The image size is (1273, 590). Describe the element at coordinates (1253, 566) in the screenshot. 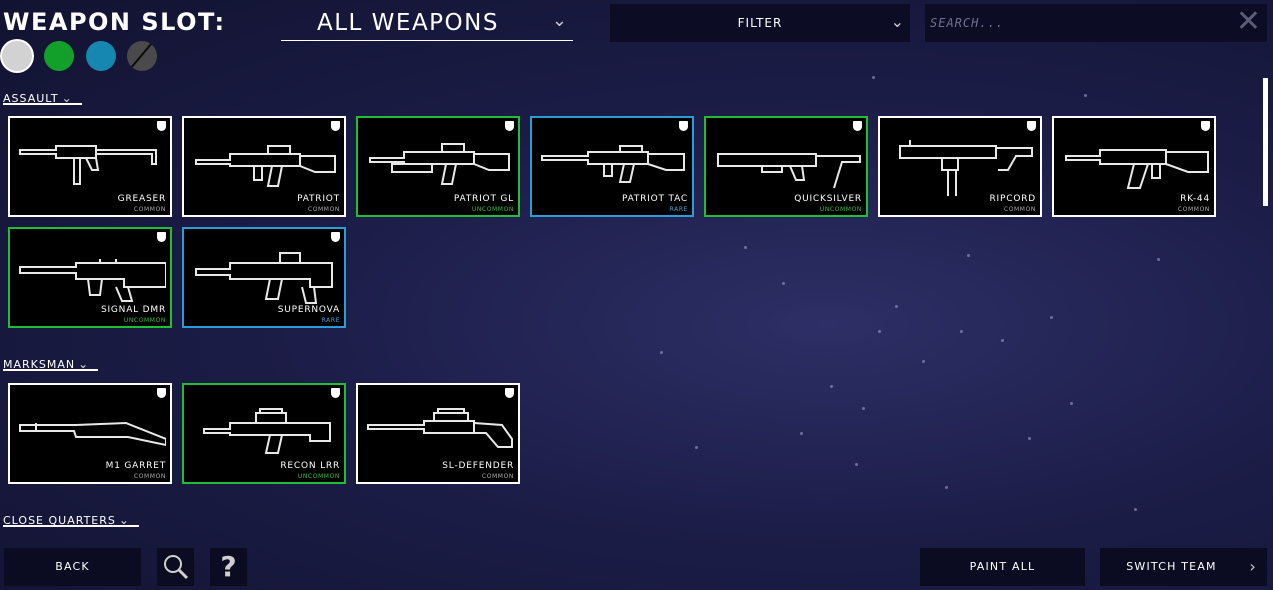

I see `chevron-right-icon: ›` at that location.